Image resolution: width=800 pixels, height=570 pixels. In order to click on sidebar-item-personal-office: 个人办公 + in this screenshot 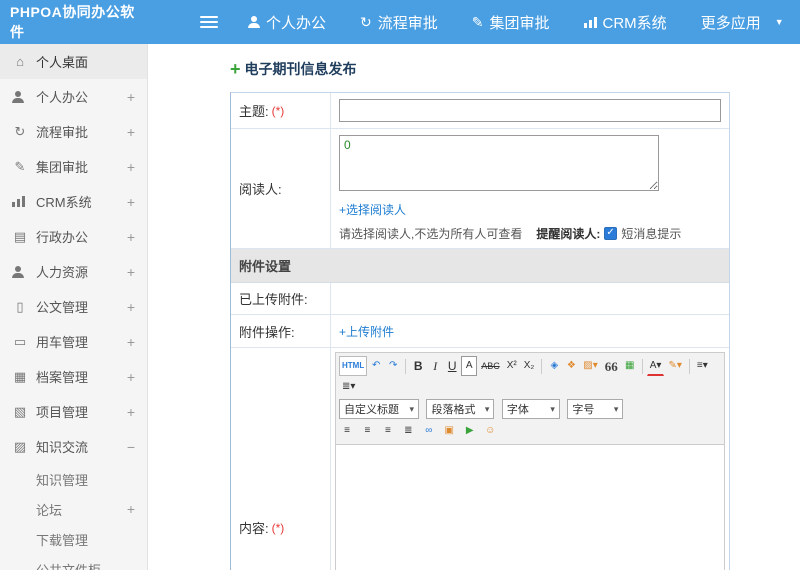, I will do `click(73, 96)`.